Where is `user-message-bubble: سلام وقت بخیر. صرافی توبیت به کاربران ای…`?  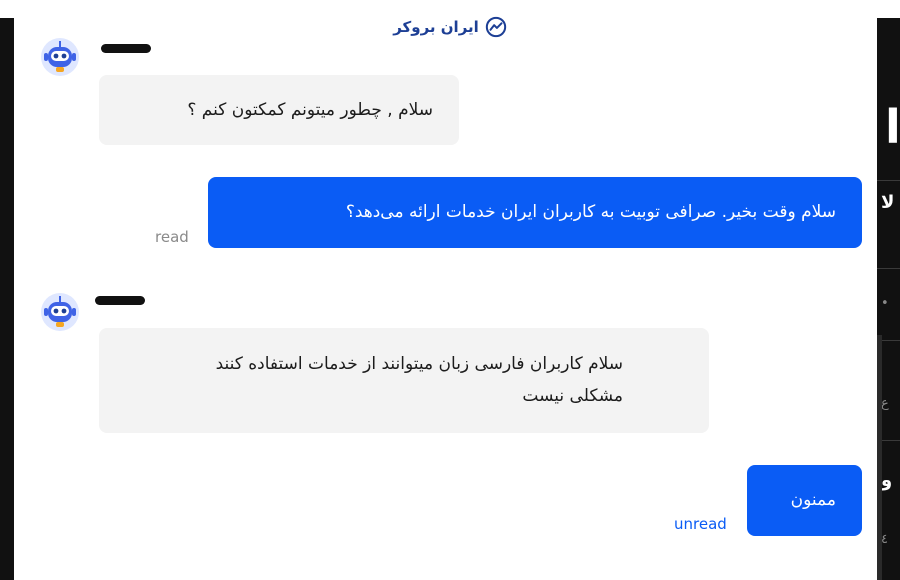
user-message-bubble: سلام وقت بخیر. صرافی توبیت به کاربران ای… is located at coordinates (535, 212).